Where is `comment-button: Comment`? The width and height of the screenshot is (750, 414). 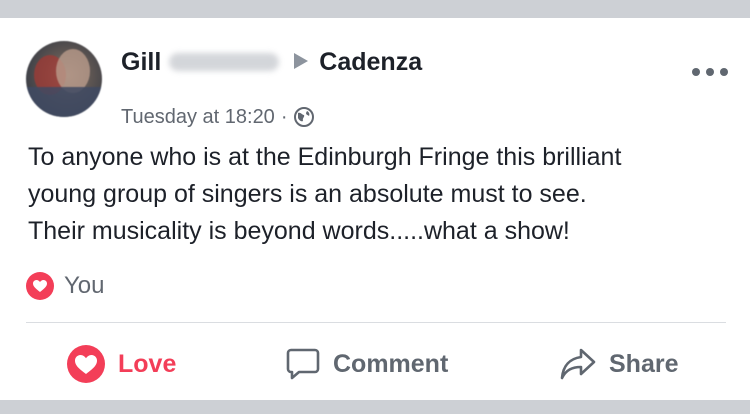 comment-button: Comment is located at coordinates (366, 364).